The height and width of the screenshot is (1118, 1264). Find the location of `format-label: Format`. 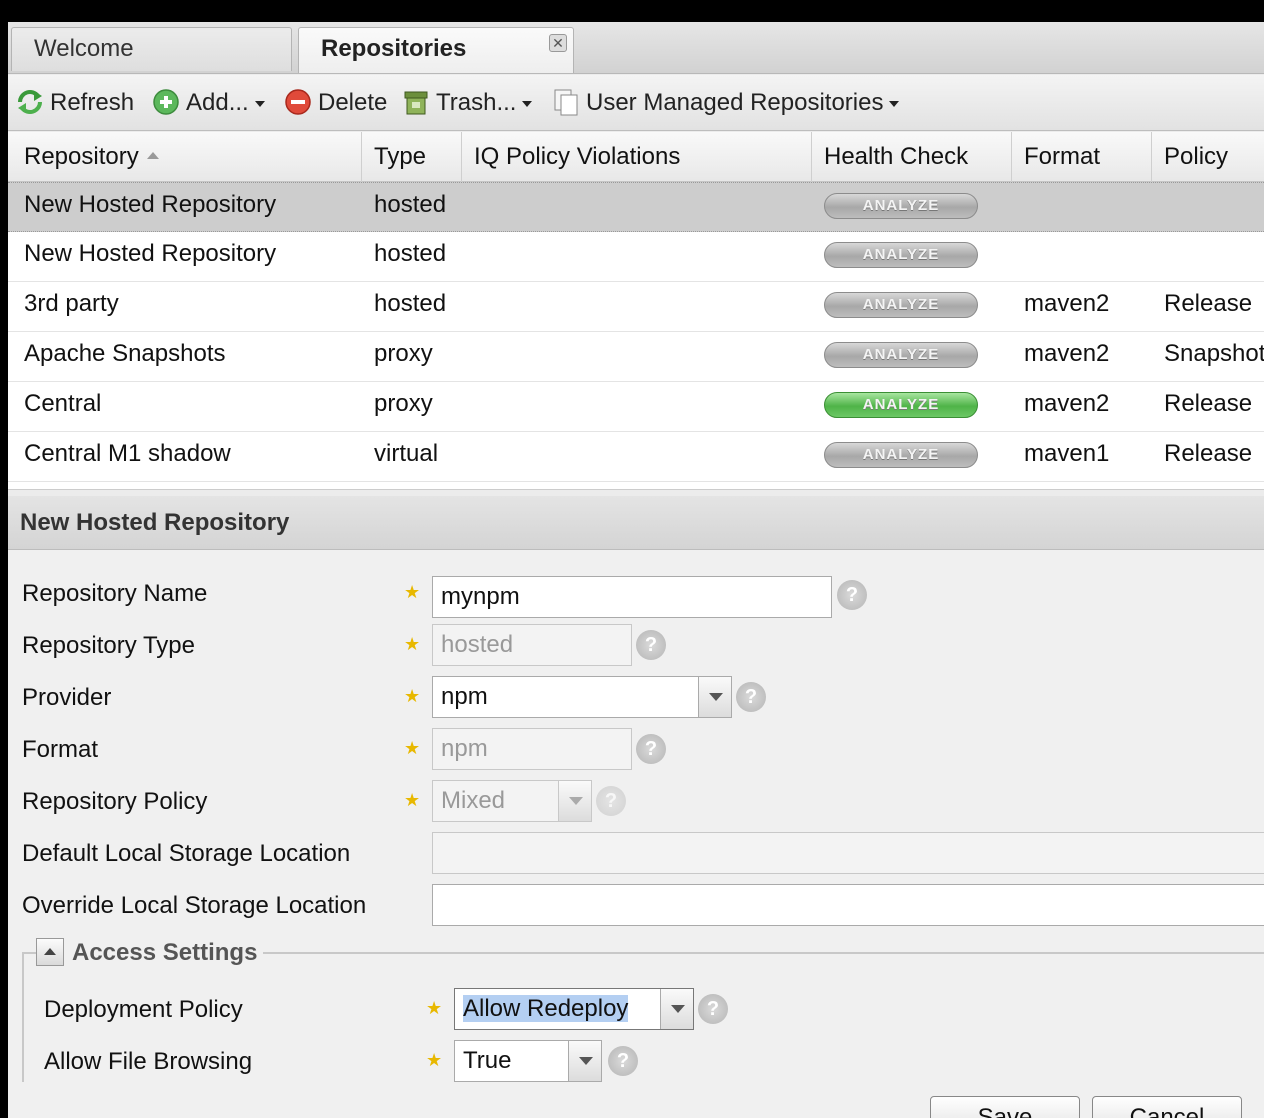

format-label: Format is located at coordinates (60, 749).